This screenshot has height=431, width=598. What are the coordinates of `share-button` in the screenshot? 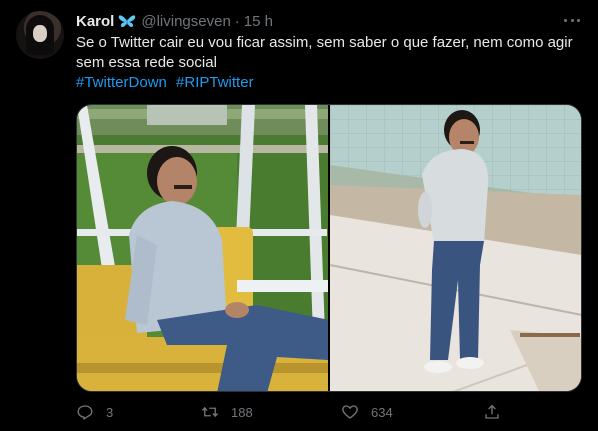 It's located at (498, 412).